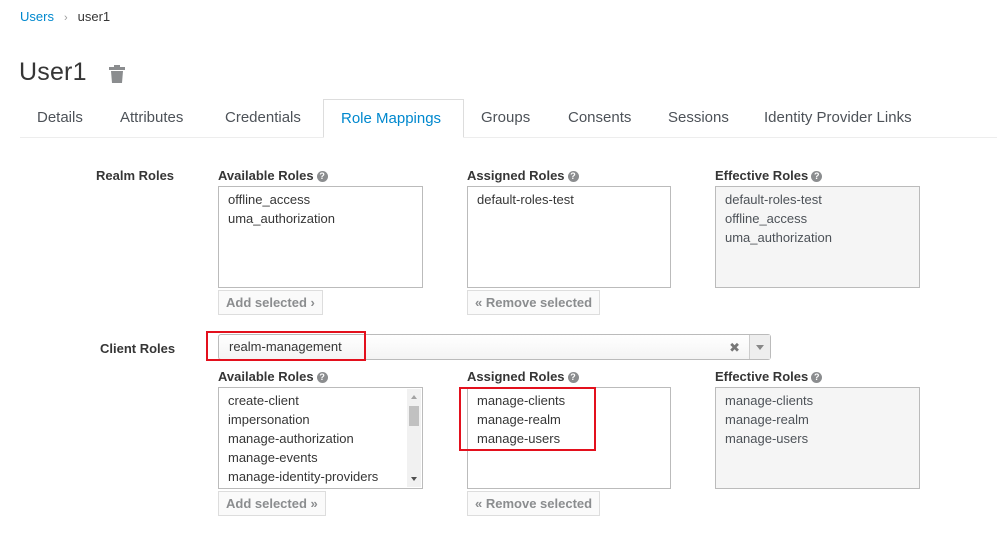  Describe the element at coordinates (117, 74) in the screenshot. I see `trash-icon` at that location.